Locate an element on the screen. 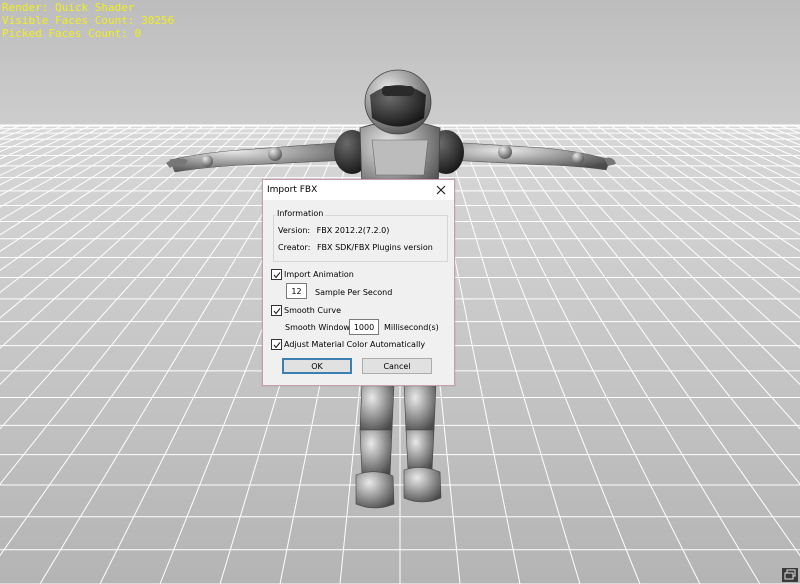 This screenshot has width=800, height=584. information-group is located at coordinates (360, 238).